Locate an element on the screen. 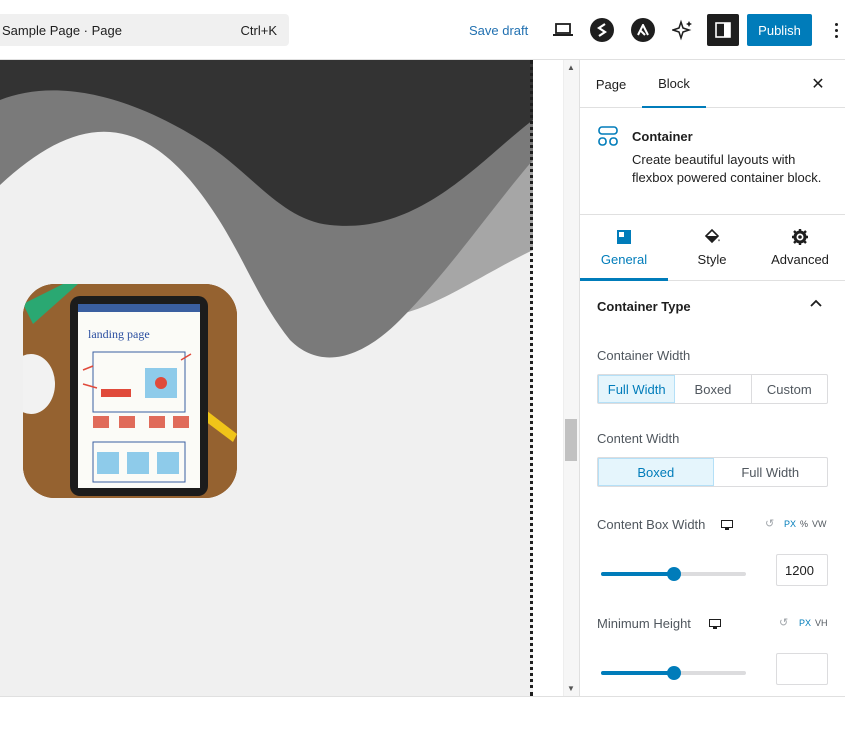  scrollbar-thumb is located at coordinates (571, 440).